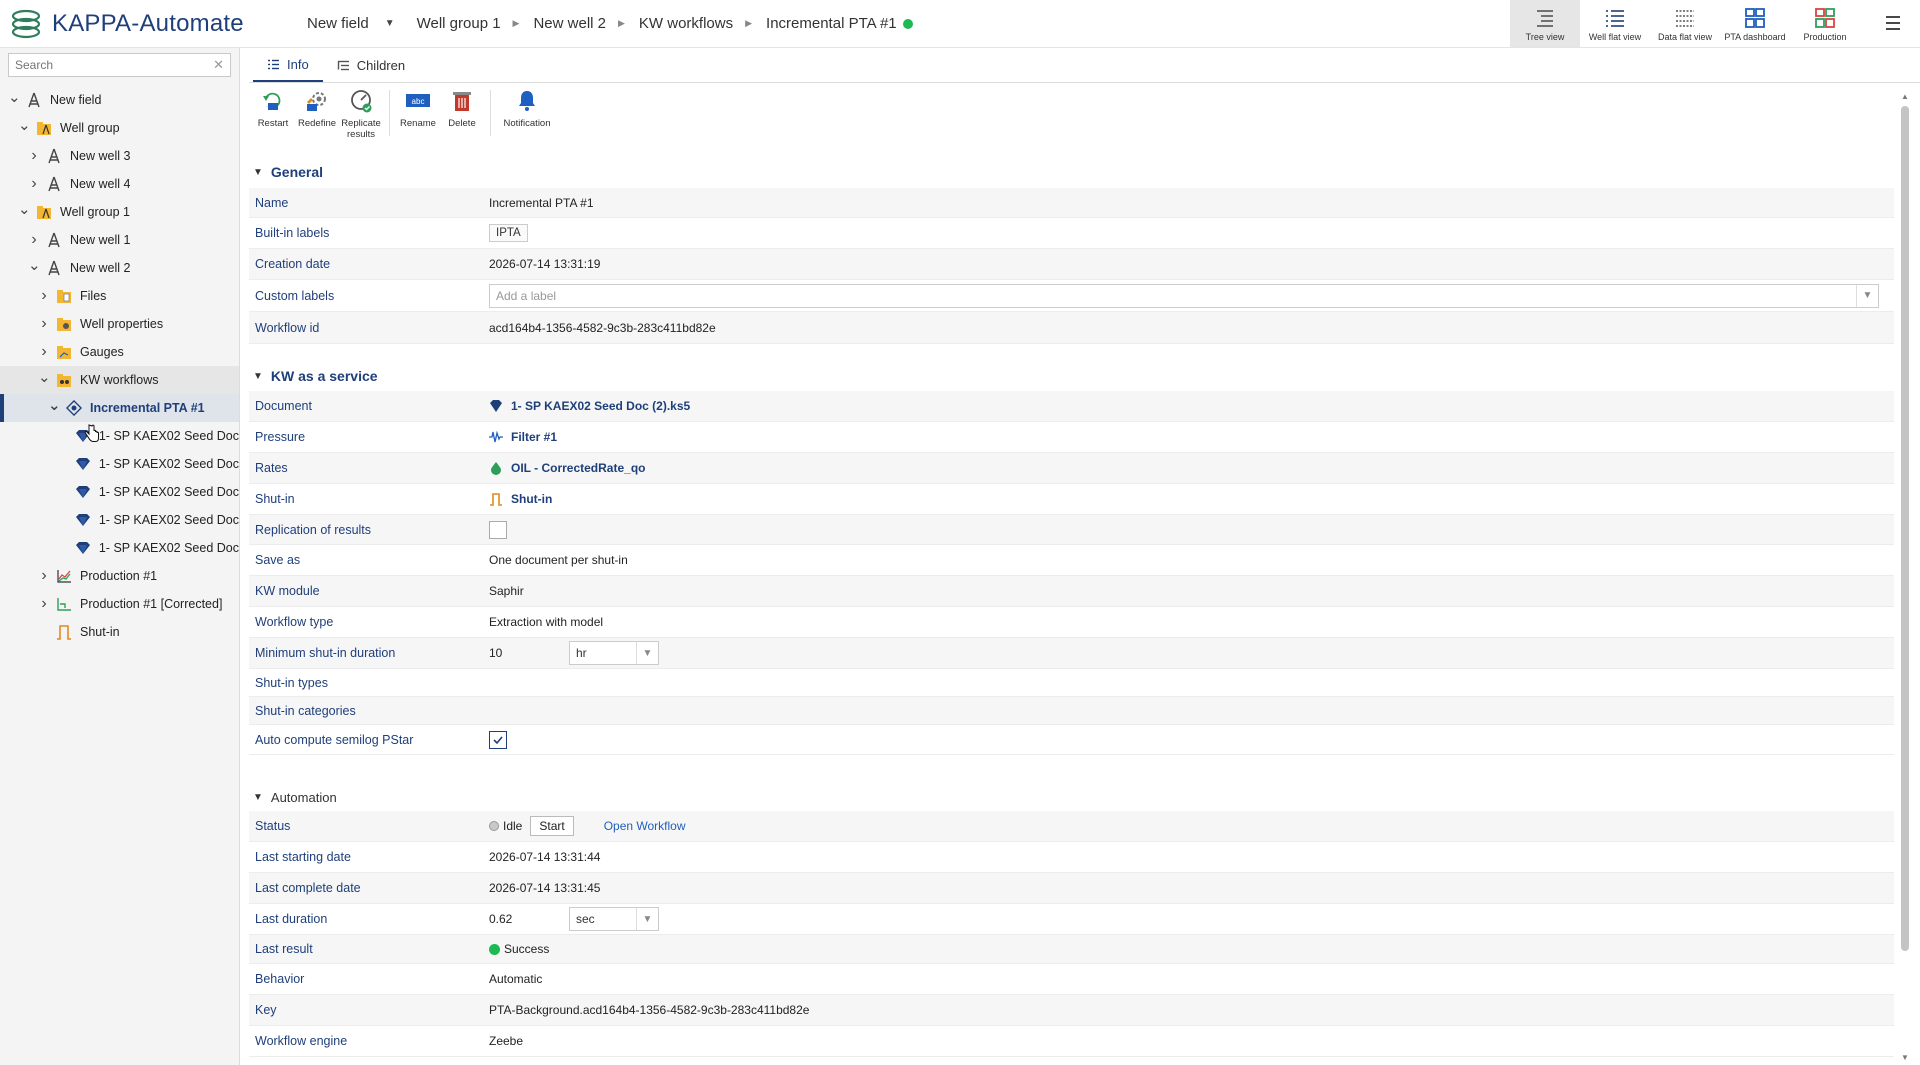 Image resolution: width=1920 pixels, height=1065 pixels. What do you see at coordinates (645, 826) in the screenshot?
I see `open-workflow-link: Open Workflow` at bounding box center [645, 826].